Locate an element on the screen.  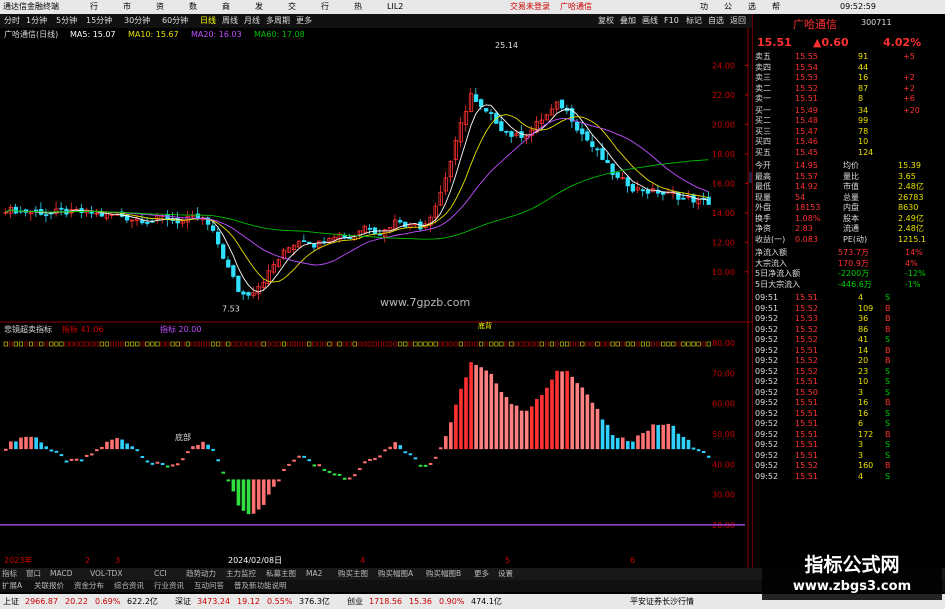
indicator-tab: 购买主图 is located at coordinates (353, 574).